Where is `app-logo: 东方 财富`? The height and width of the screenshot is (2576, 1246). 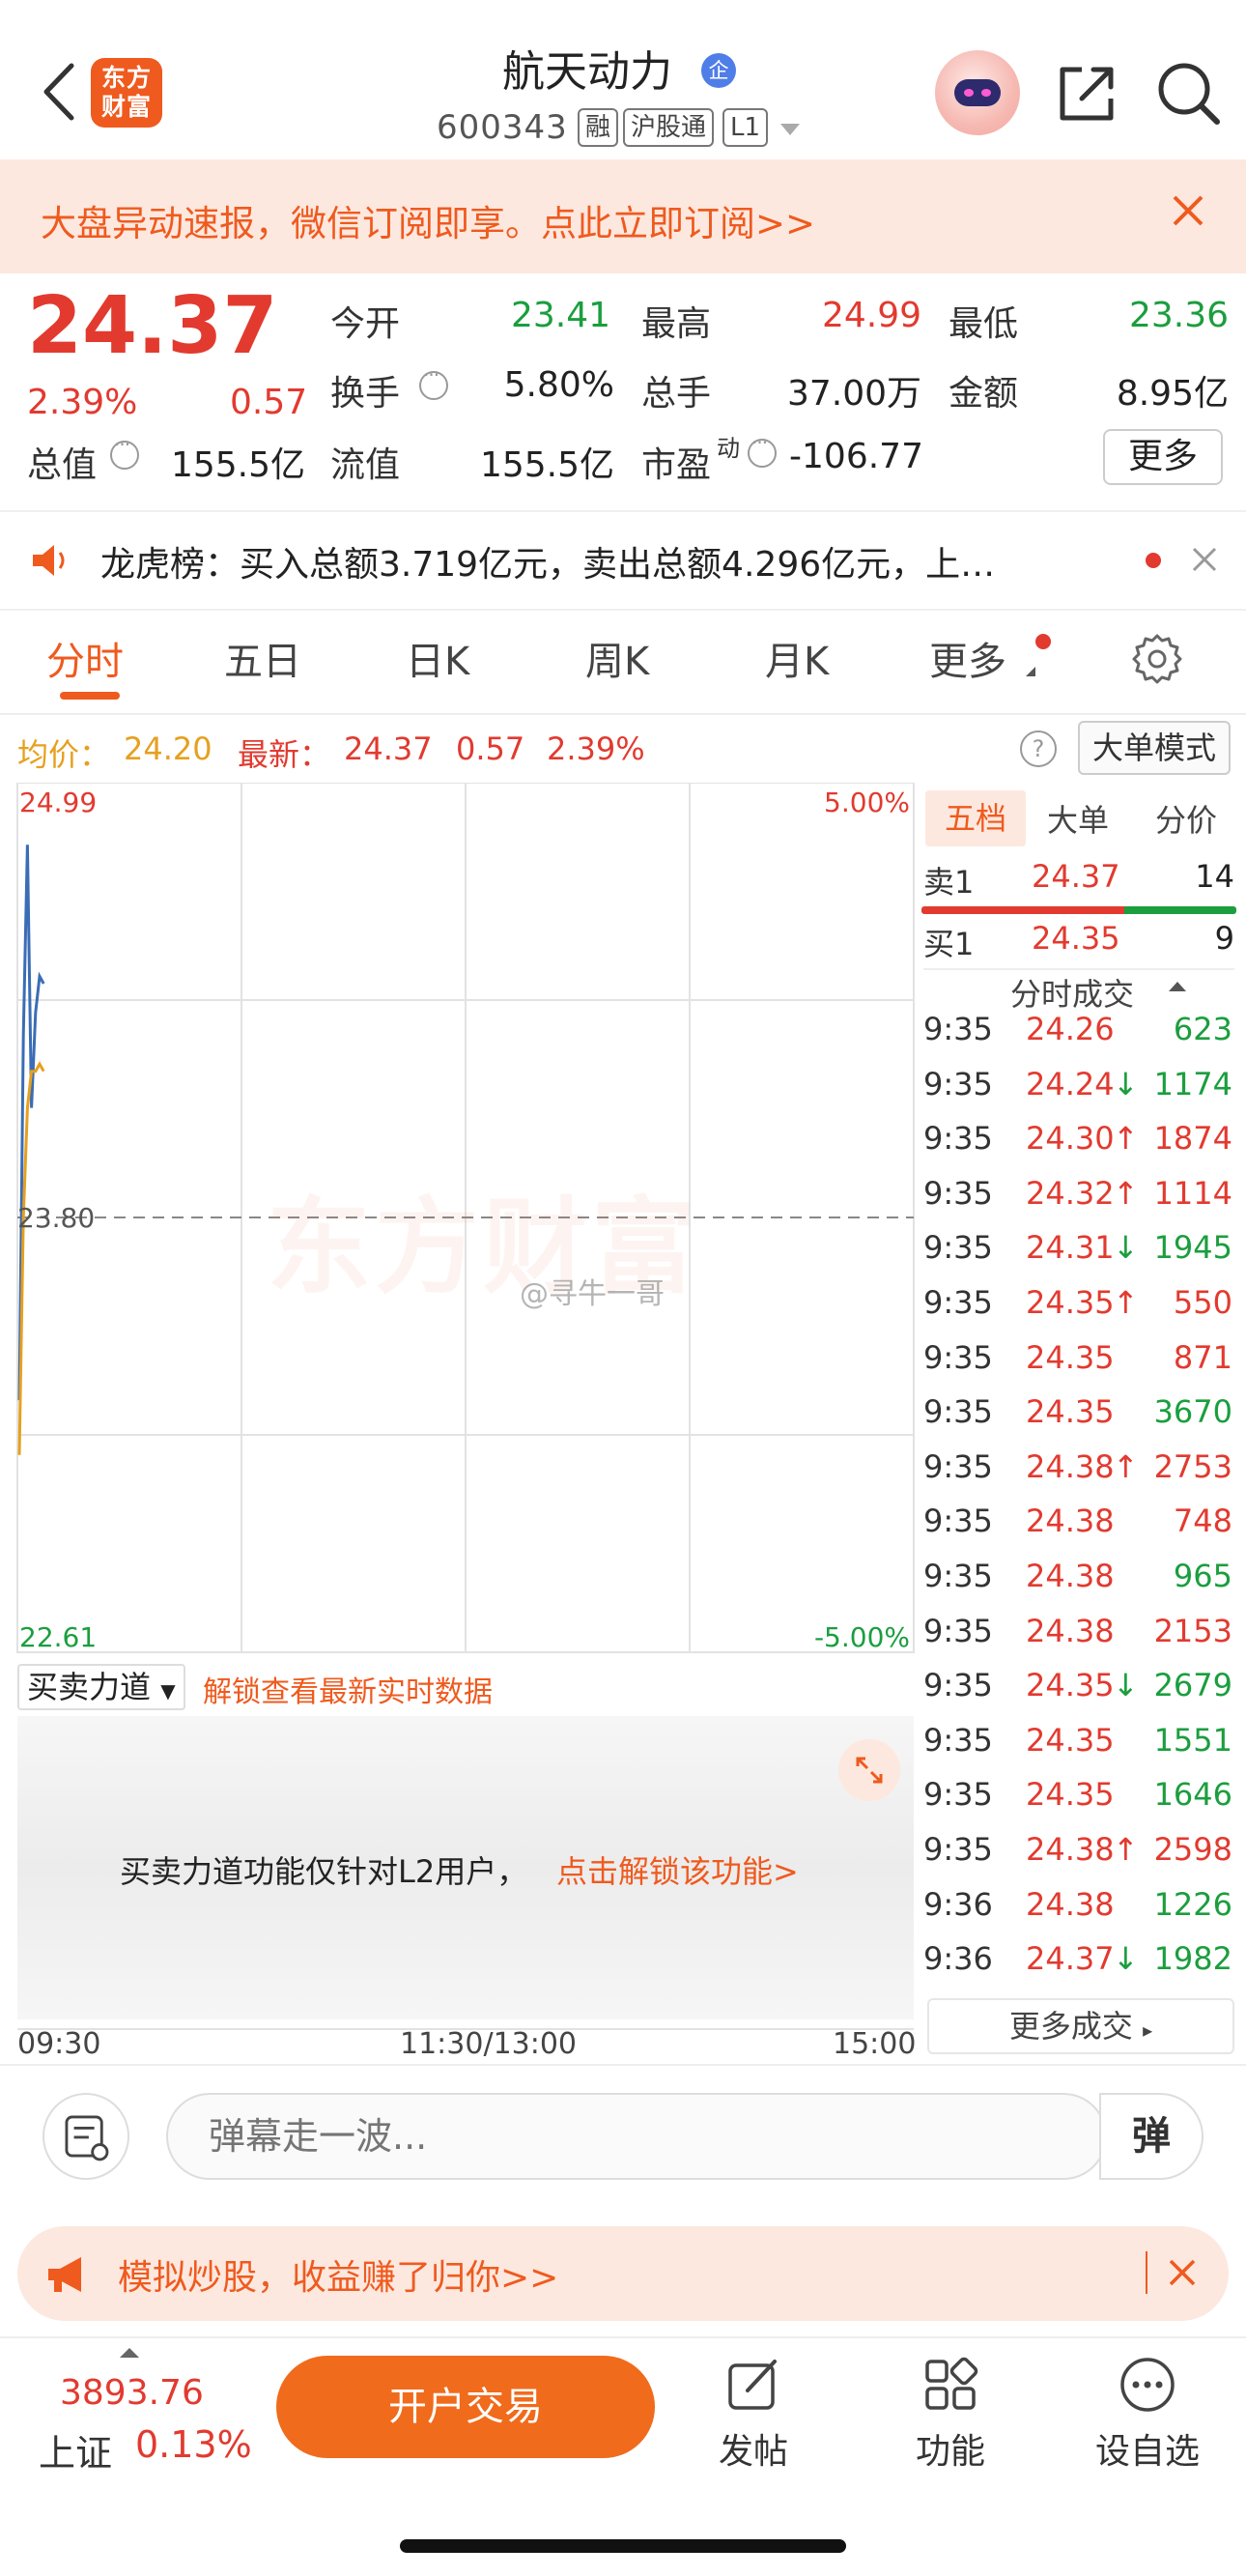 app-logo: 东方 财富 is located at coordinates (126, 93).